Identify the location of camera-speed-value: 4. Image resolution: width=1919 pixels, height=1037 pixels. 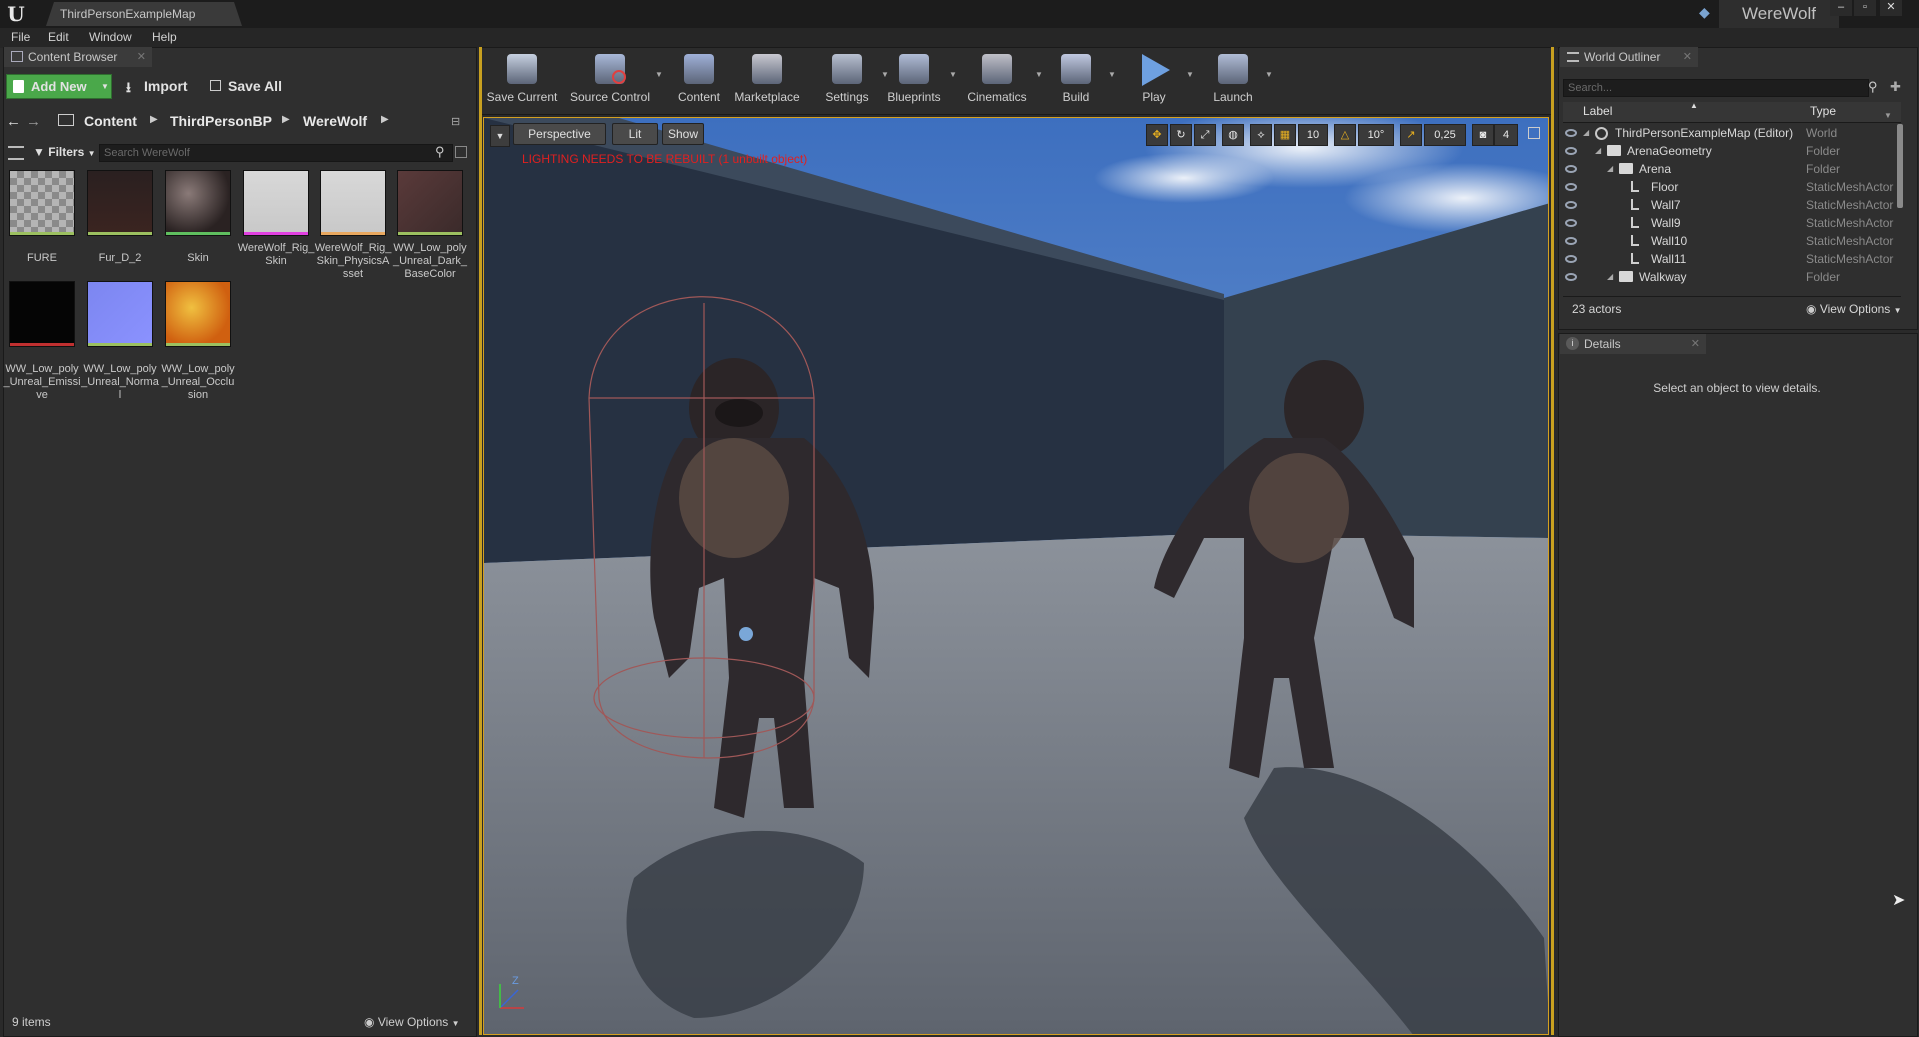
(1506, 135).